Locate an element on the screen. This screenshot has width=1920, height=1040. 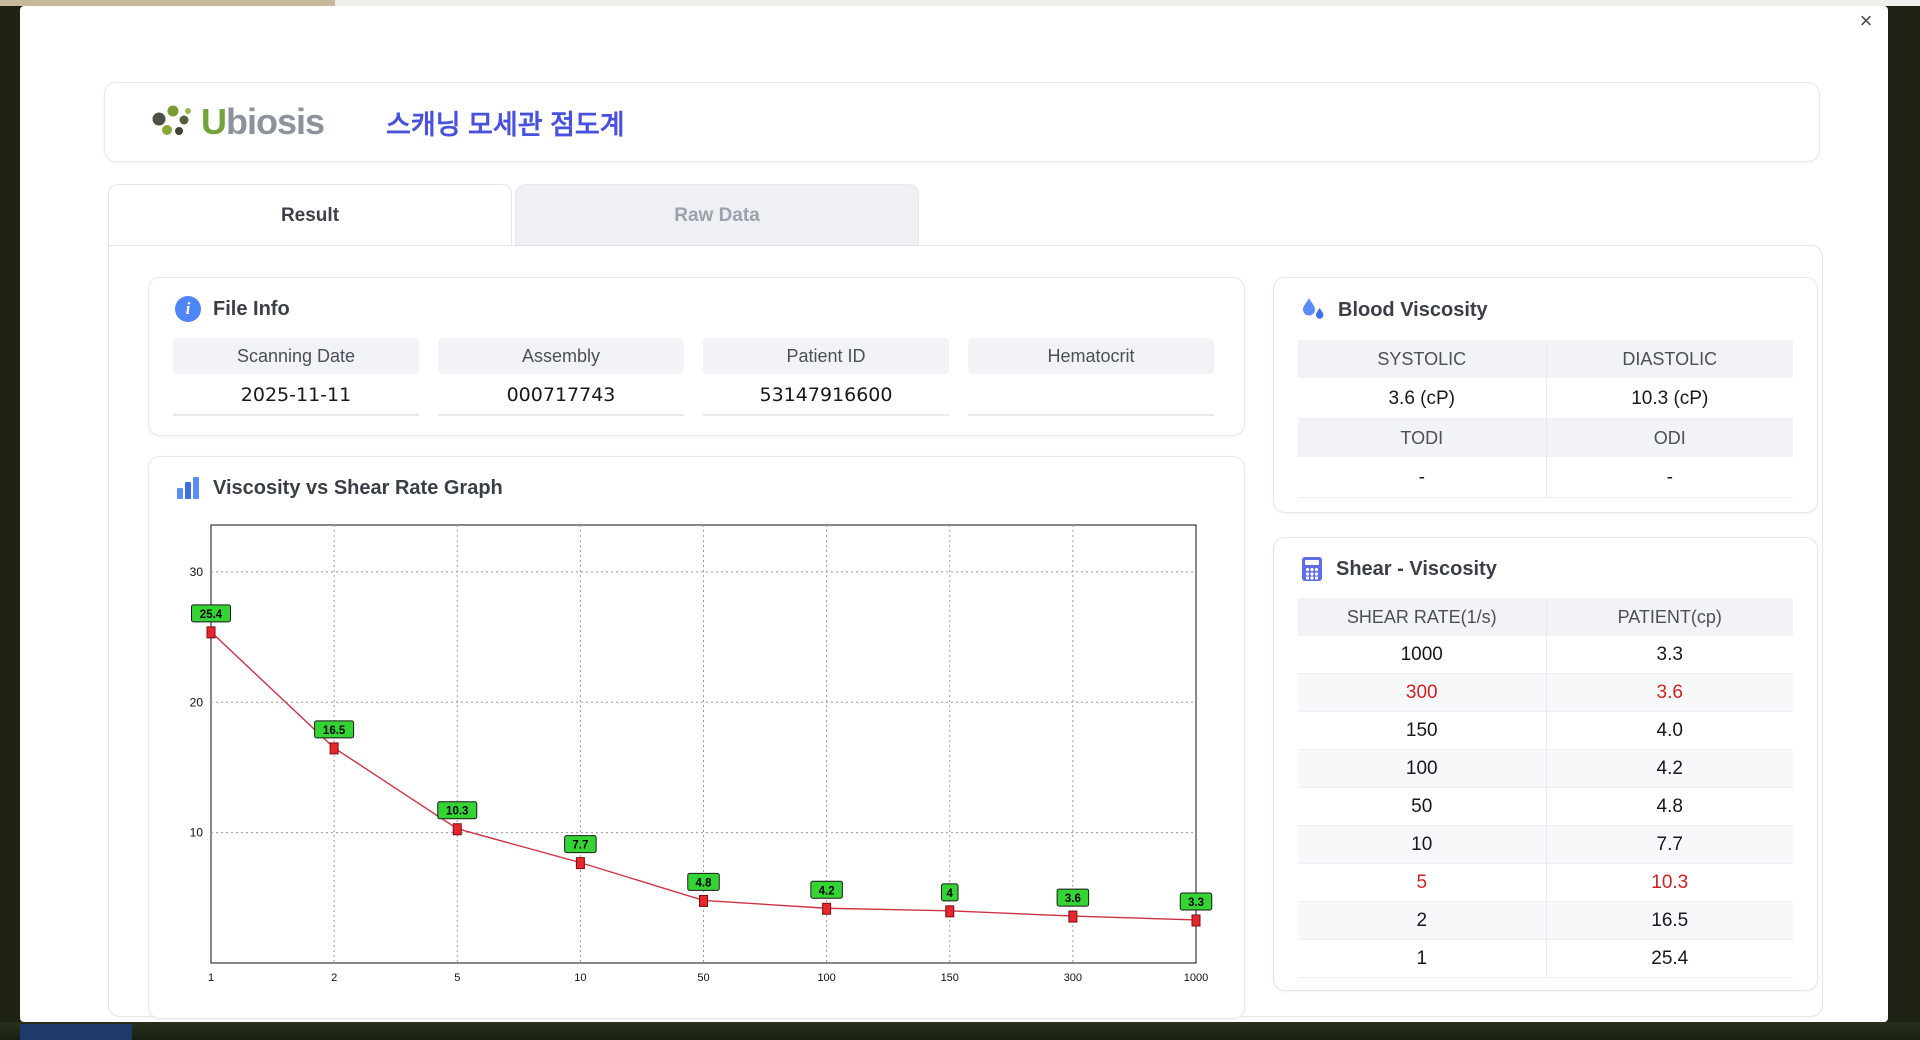
file-info-title: File Info is located at coordinates (251, 308).